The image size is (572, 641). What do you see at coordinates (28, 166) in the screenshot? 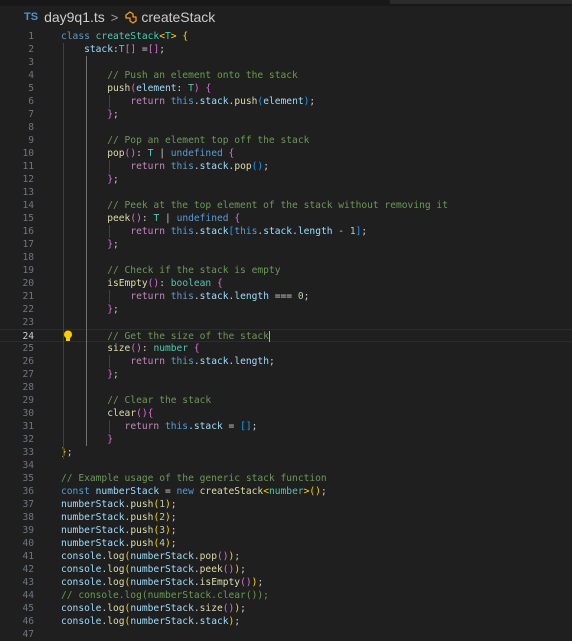
I see `line-number: 11` at bounding box center [28, 166].